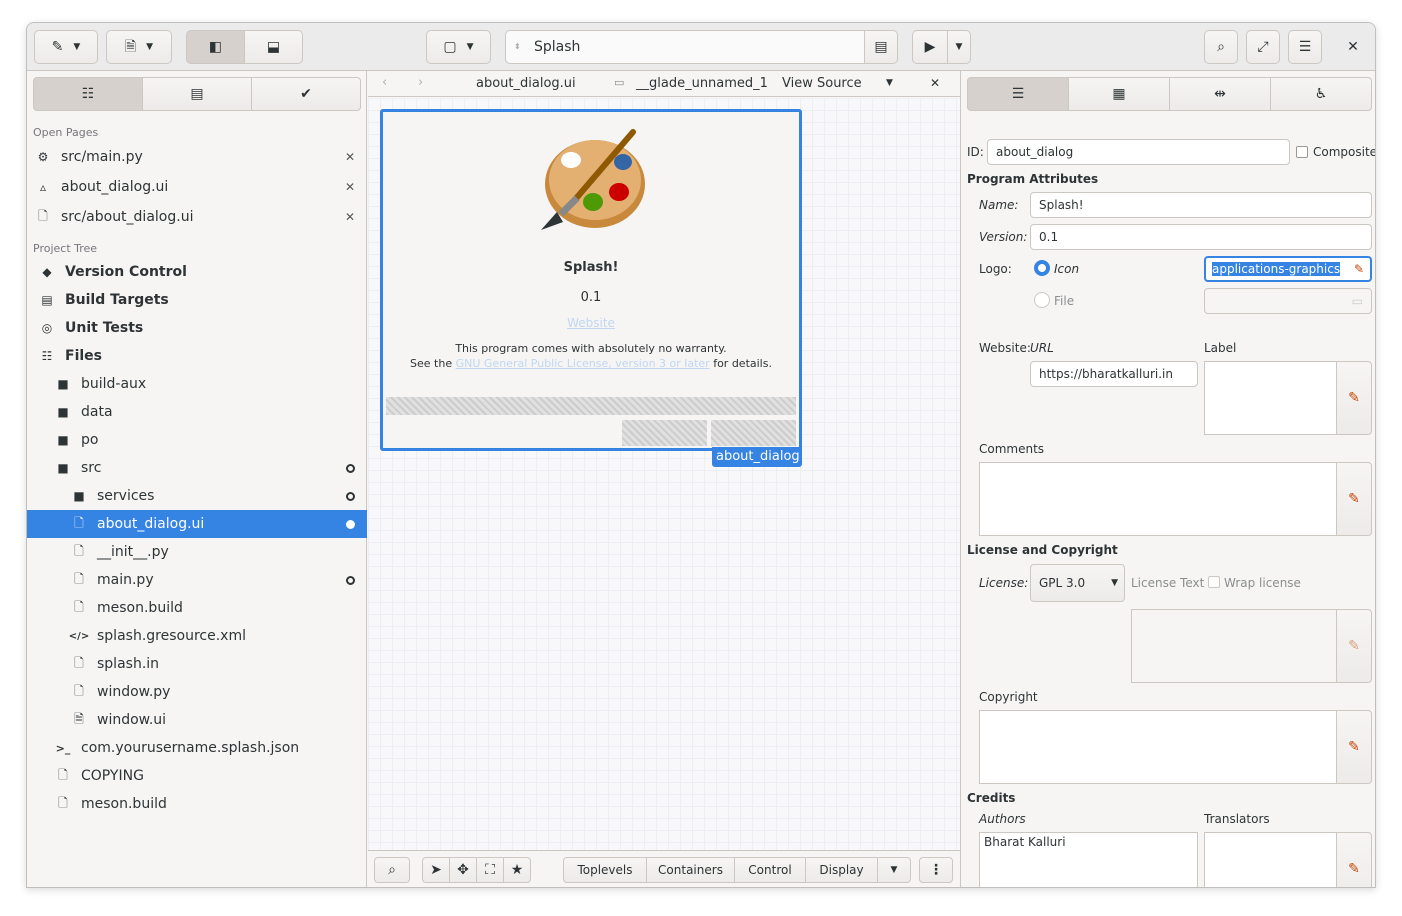 The width and height of the screenshot is (1402, 916). What do you see at coordinates (215, 47) in the screenshot?
I see `toggle-left-panel-button: ◧` at bounding box center [215, 47].